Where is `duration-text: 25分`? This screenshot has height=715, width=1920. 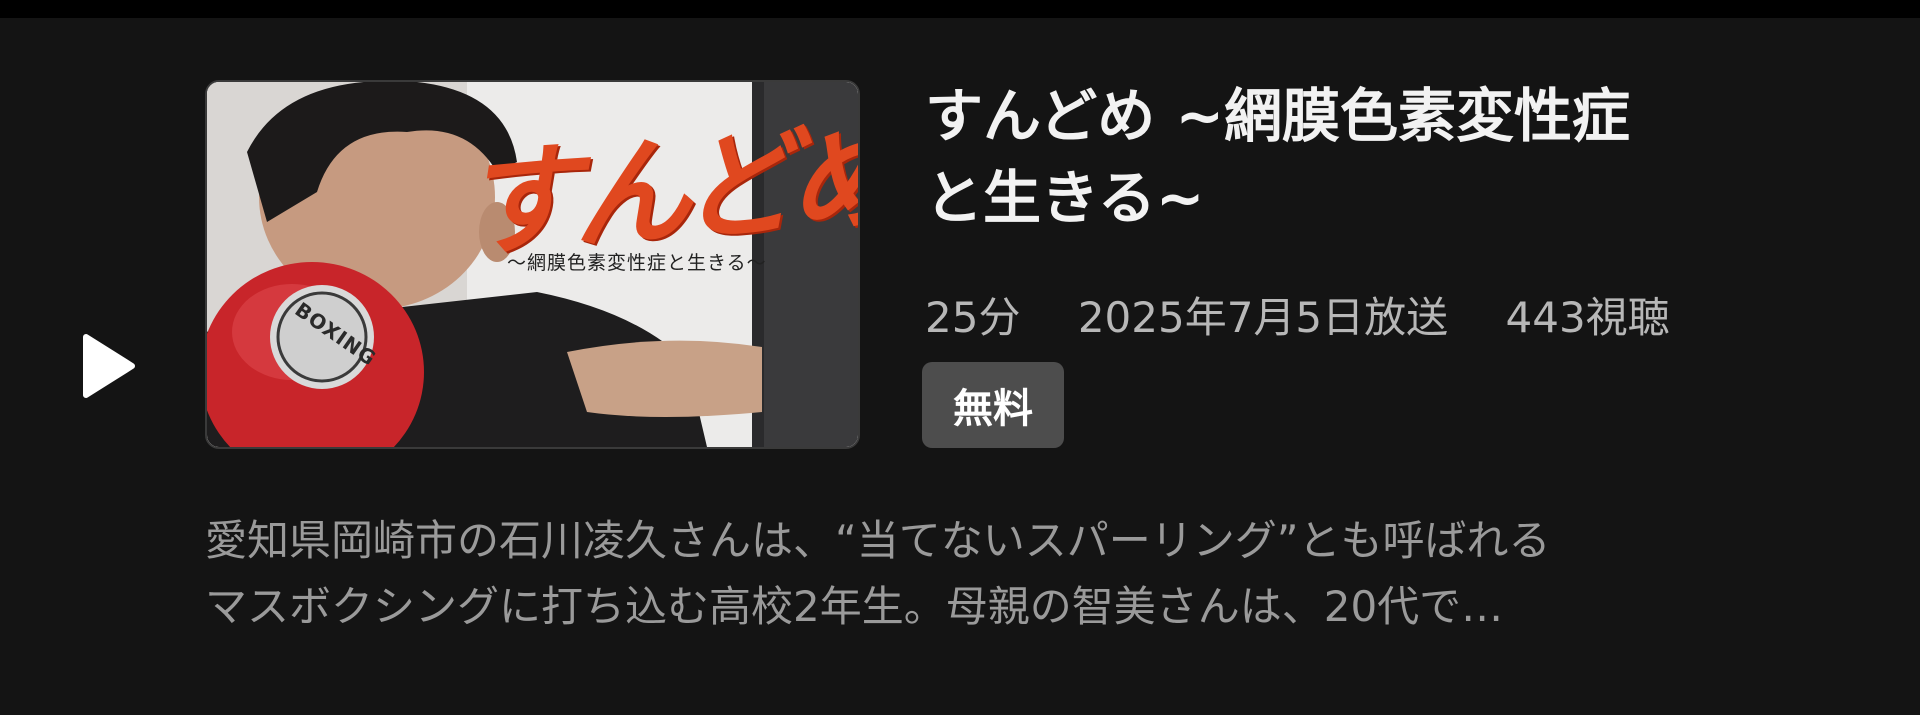 duration-text: 25分 is located at coordinates (973, 317).